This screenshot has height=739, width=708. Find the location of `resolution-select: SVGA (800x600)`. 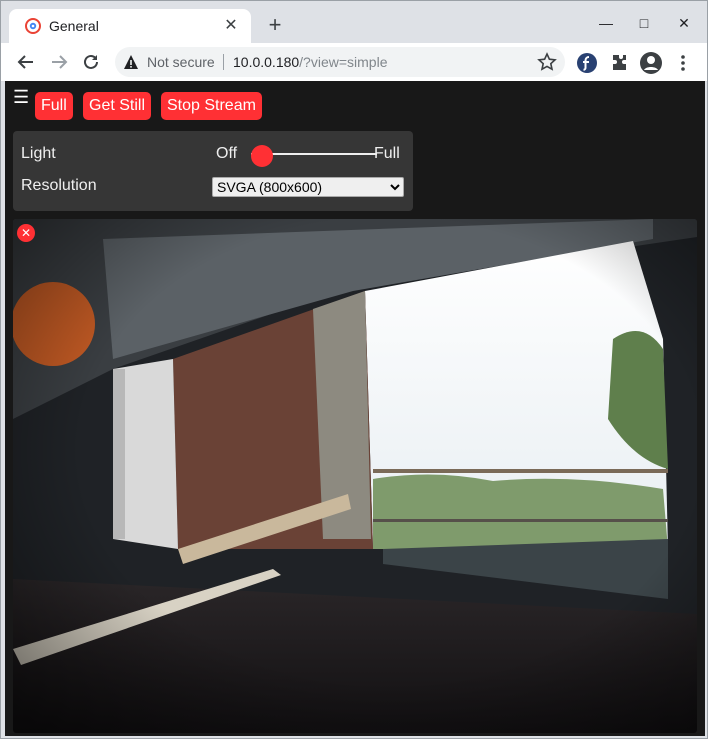

resolution-select: SVGA (800x600) is located at coordinates (308, 187).